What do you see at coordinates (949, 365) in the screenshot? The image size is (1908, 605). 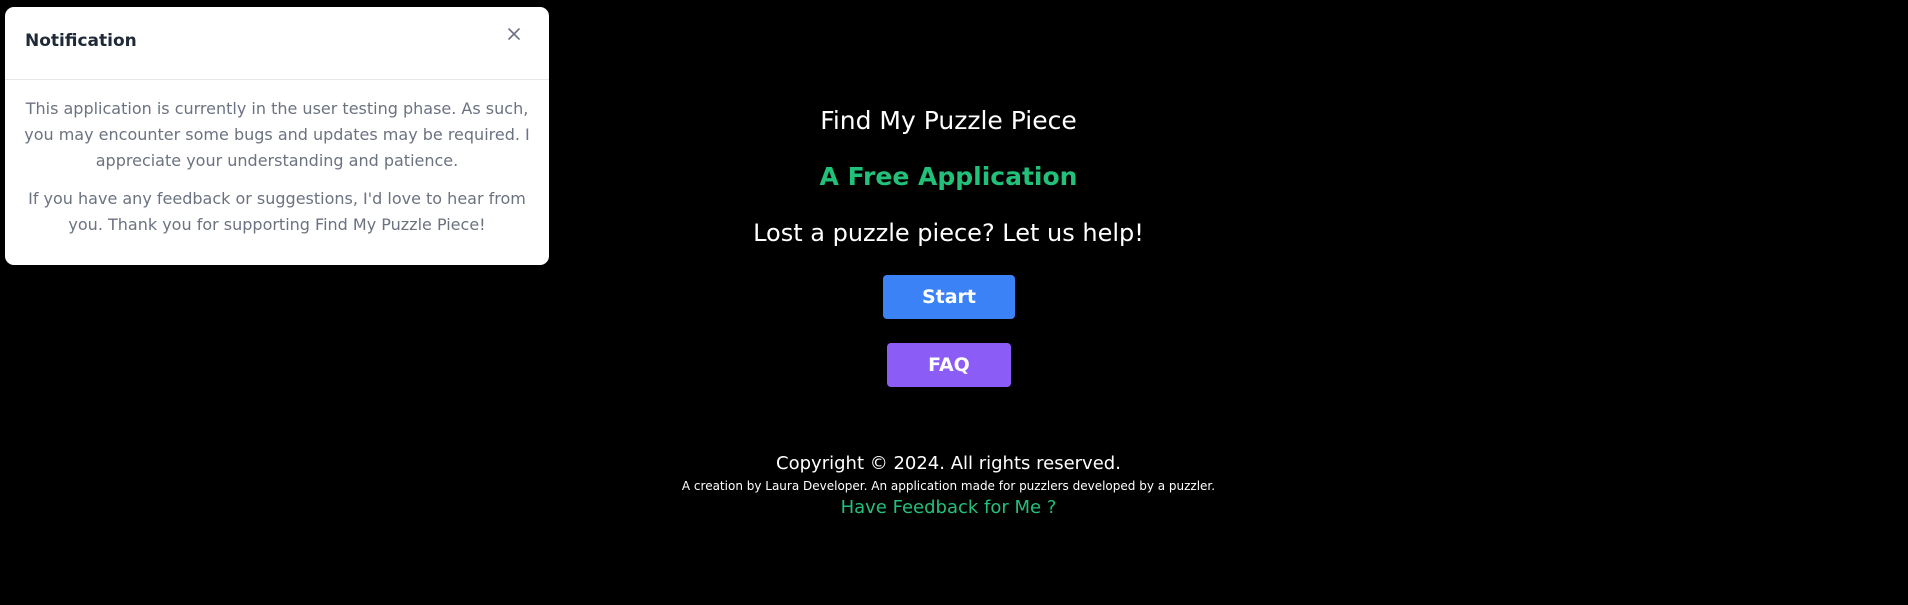 I see `faq-button: FAQ` at bounding box center [949, 365].